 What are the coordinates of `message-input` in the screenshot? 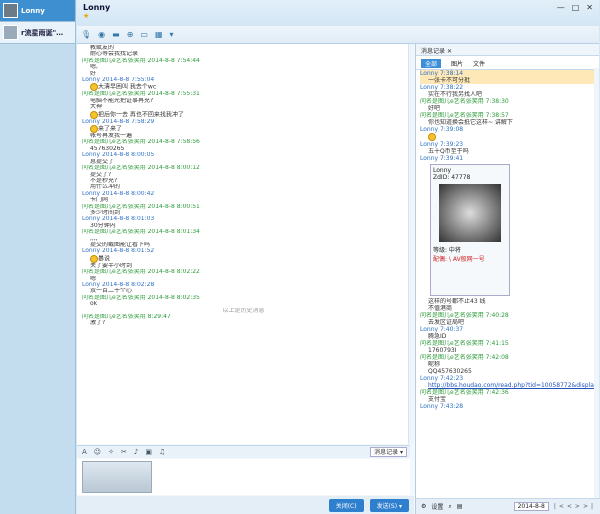 It's located at (243, 477).